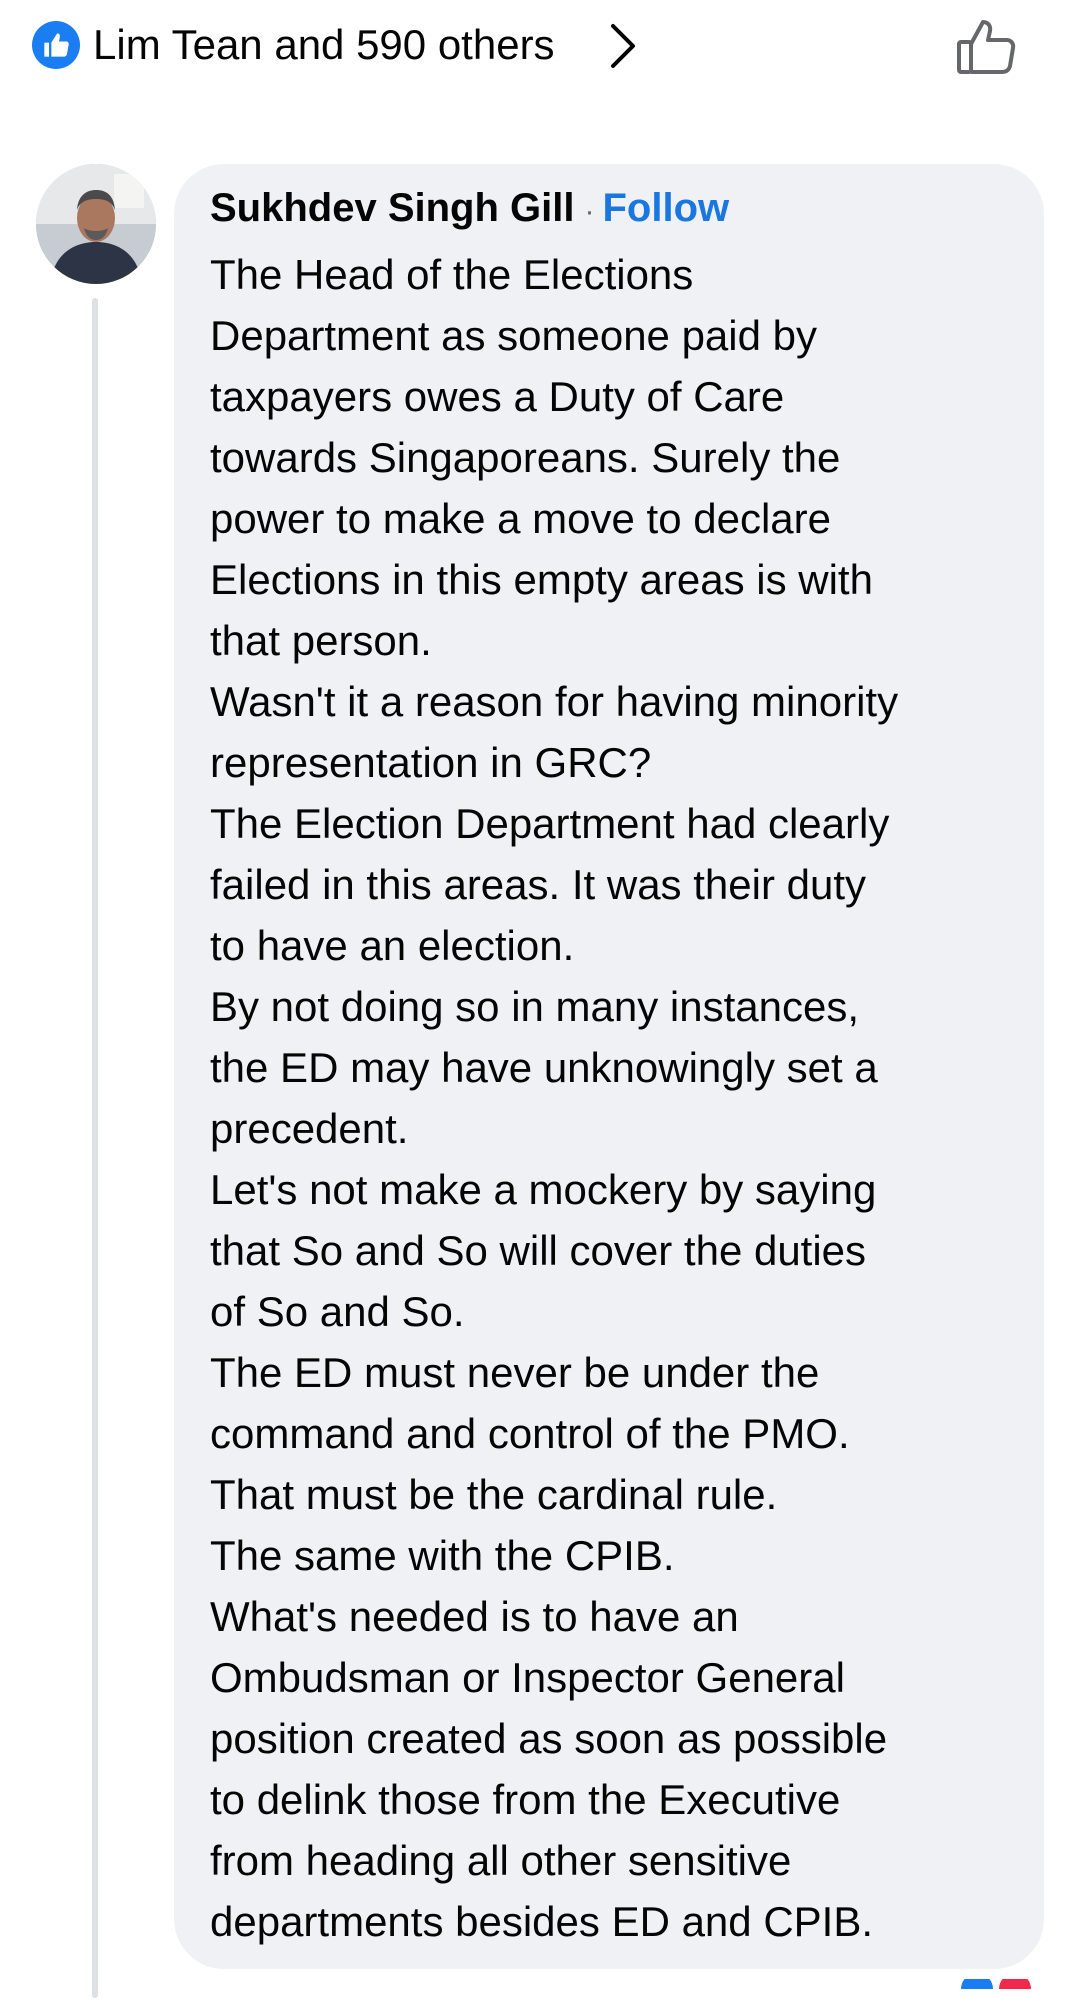  I want to click on comment-line: By not doing so in many instances,, so click(535, 1006).